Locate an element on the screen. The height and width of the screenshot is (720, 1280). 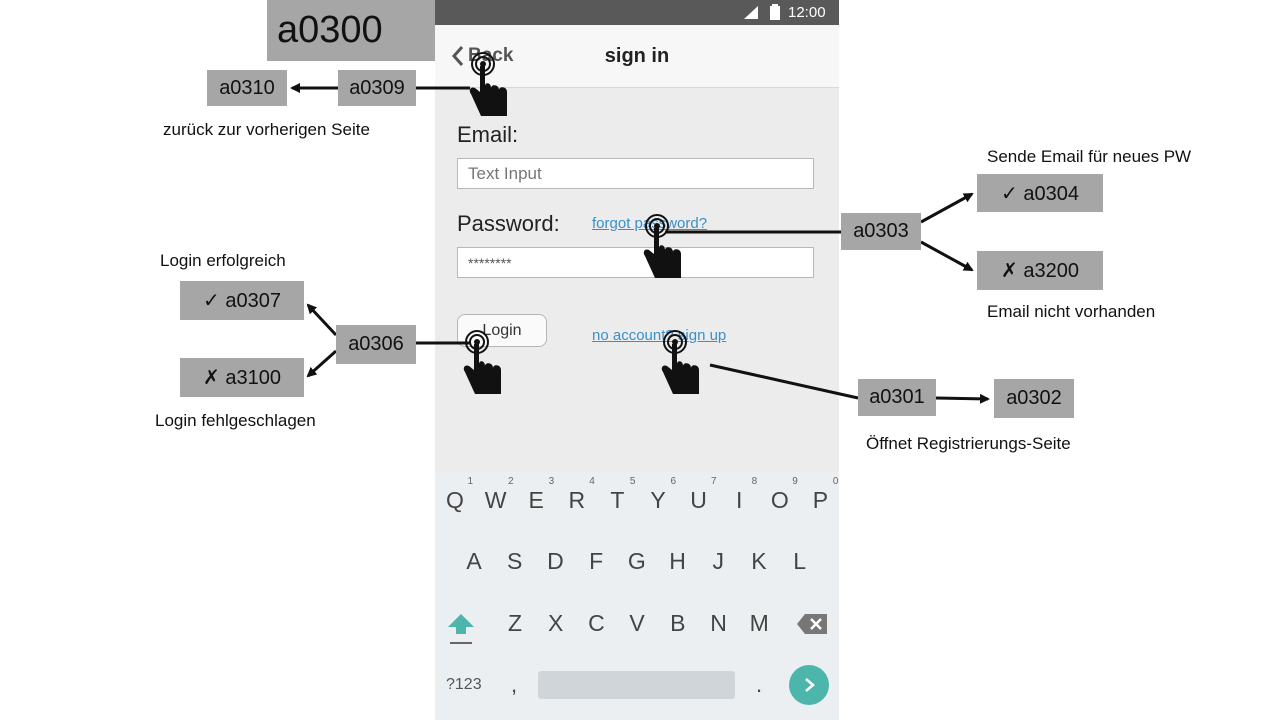
annotation-a3200: ✗ a3200 is located at coordinates (1040, 270).